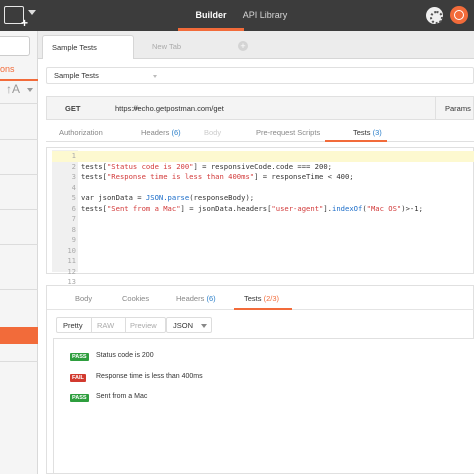 The width and height of the screenshot is (474, 474). I want to click on code-string: "Mac OS", so click(384, 208).